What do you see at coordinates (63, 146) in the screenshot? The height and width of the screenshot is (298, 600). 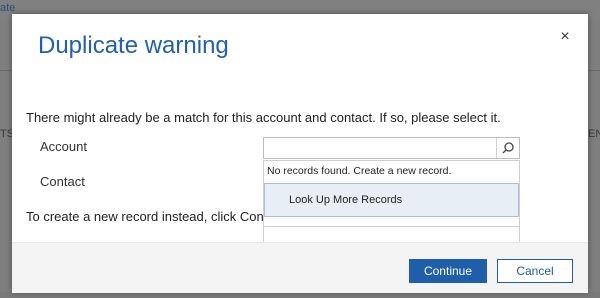 I see `account-label: Account` at bounding box center [63, 146].